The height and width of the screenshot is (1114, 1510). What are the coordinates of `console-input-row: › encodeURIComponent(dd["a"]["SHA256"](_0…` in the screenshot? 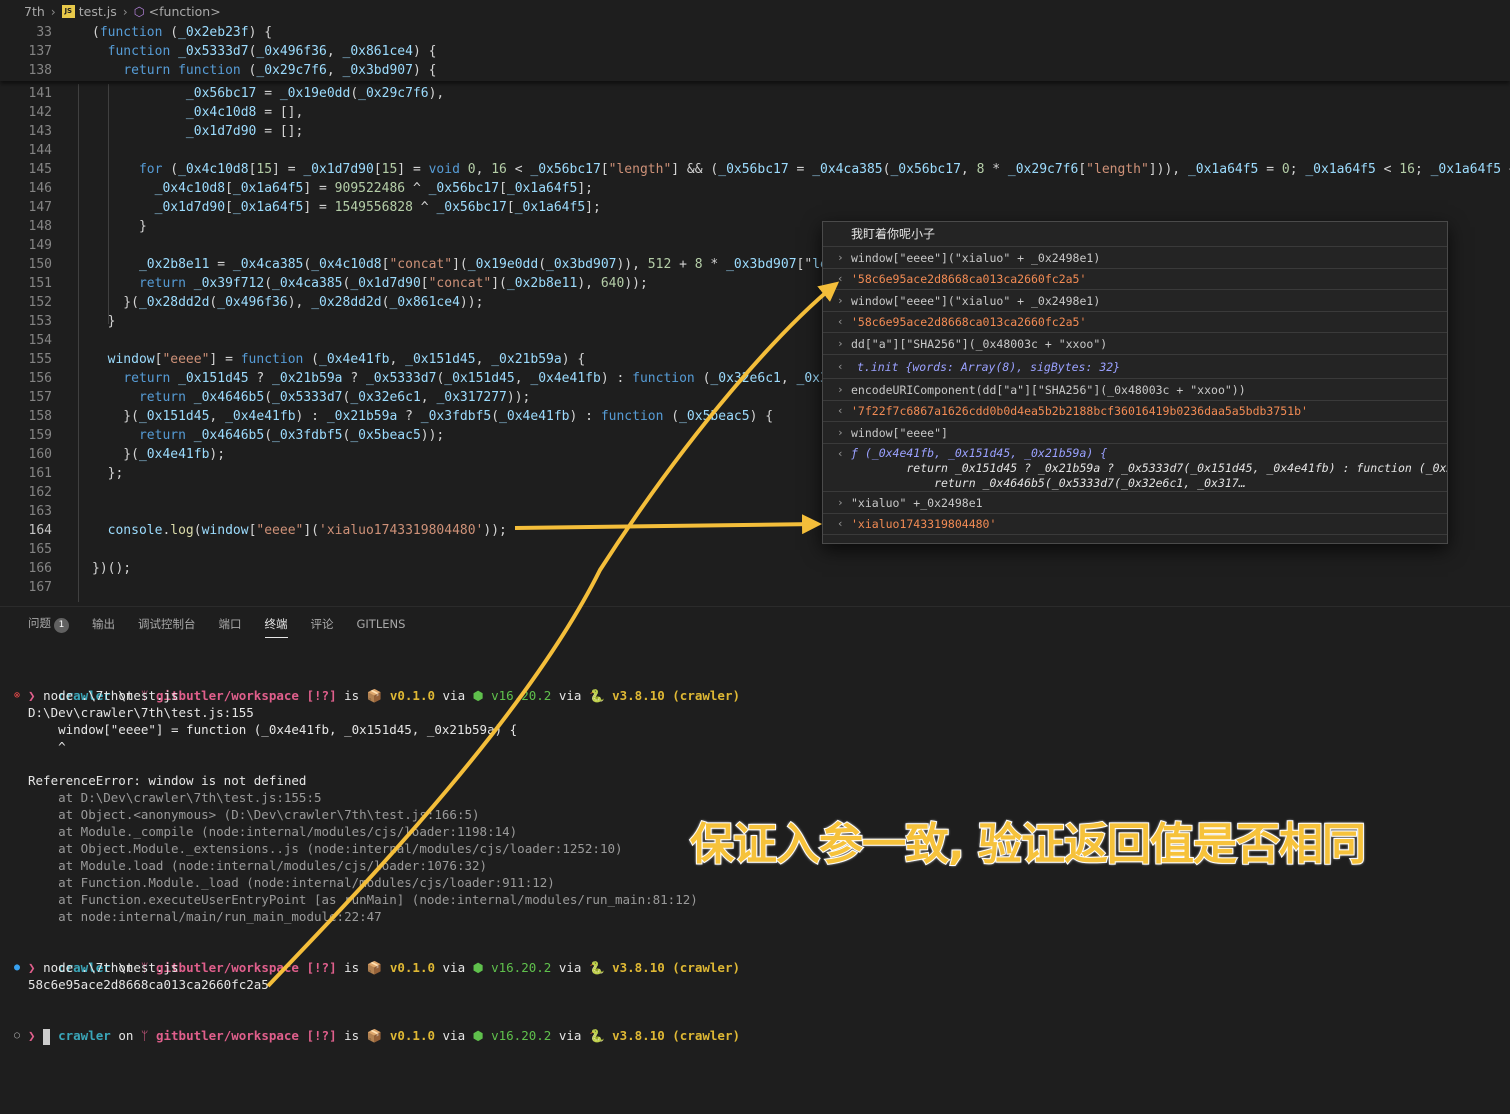 It's located at (1135, 390).